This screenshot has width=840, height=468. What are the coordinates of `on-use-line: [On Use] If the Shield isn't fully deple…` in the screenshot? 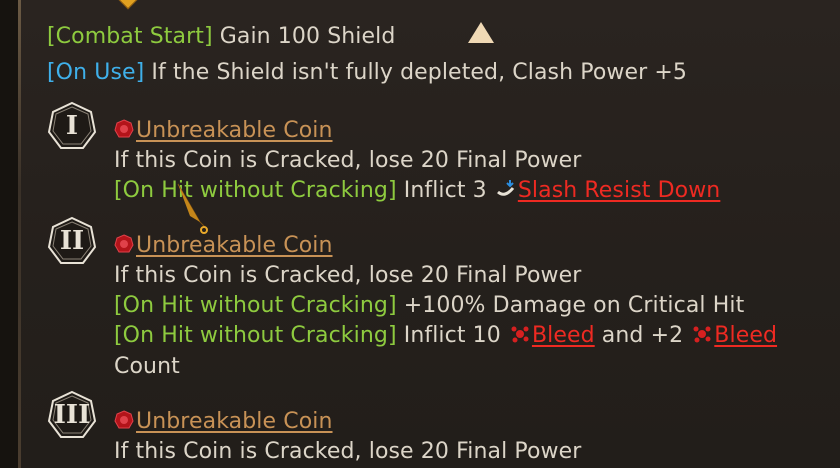 It's located at (367, 73).